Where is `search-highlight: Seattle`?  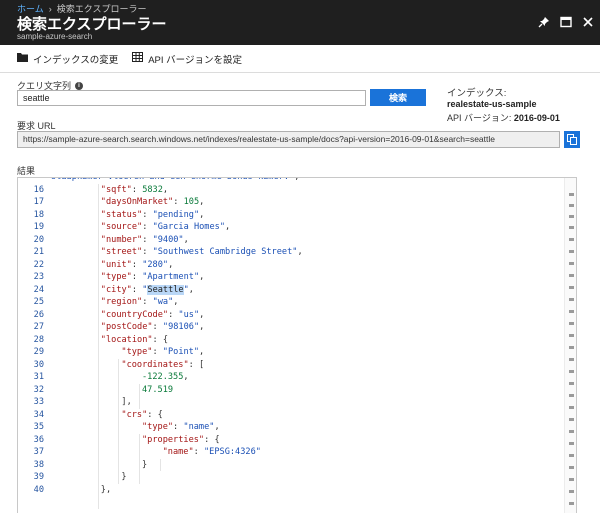
search-highlight: Seattle is located at coordinates (165, 289).